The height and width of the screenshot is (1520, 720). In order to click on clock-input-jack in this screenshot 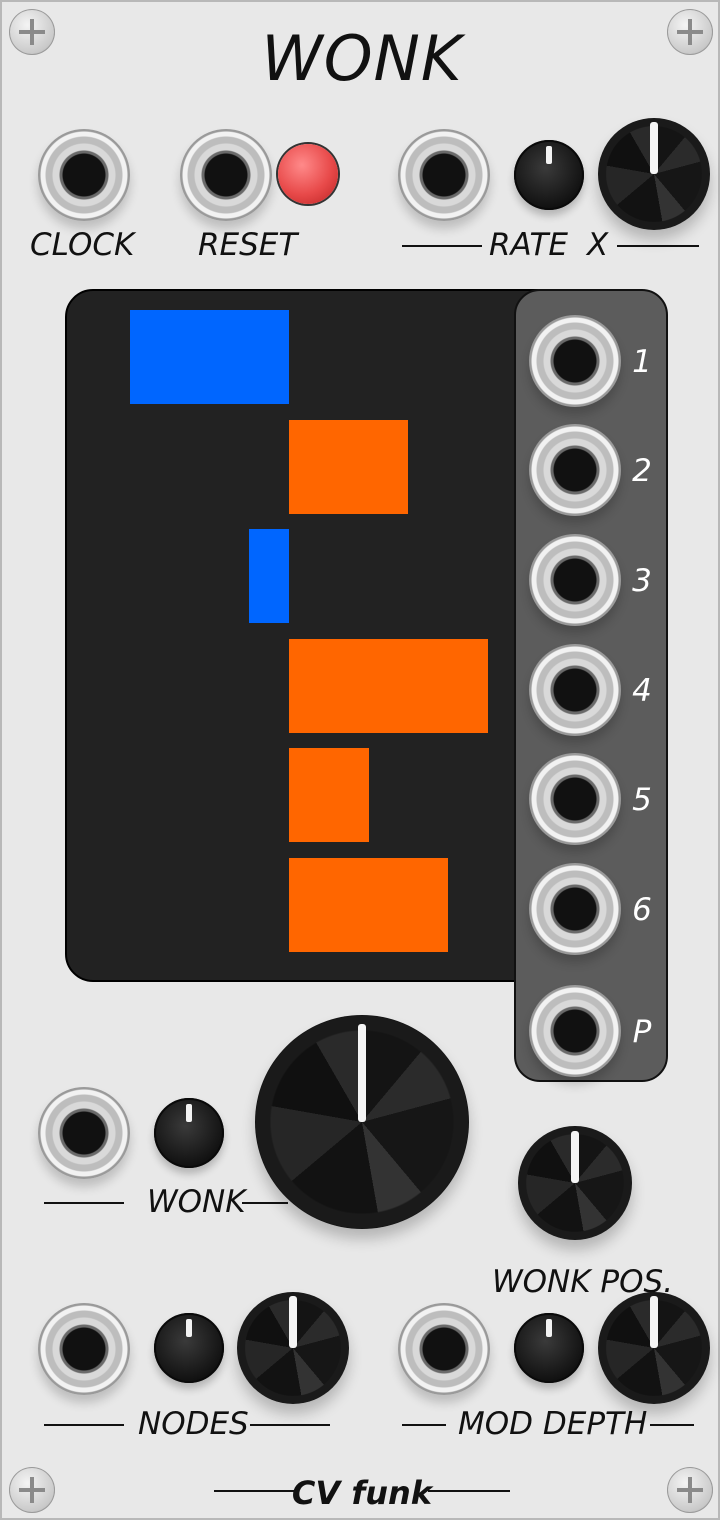, I will do `click(84, 175)`.